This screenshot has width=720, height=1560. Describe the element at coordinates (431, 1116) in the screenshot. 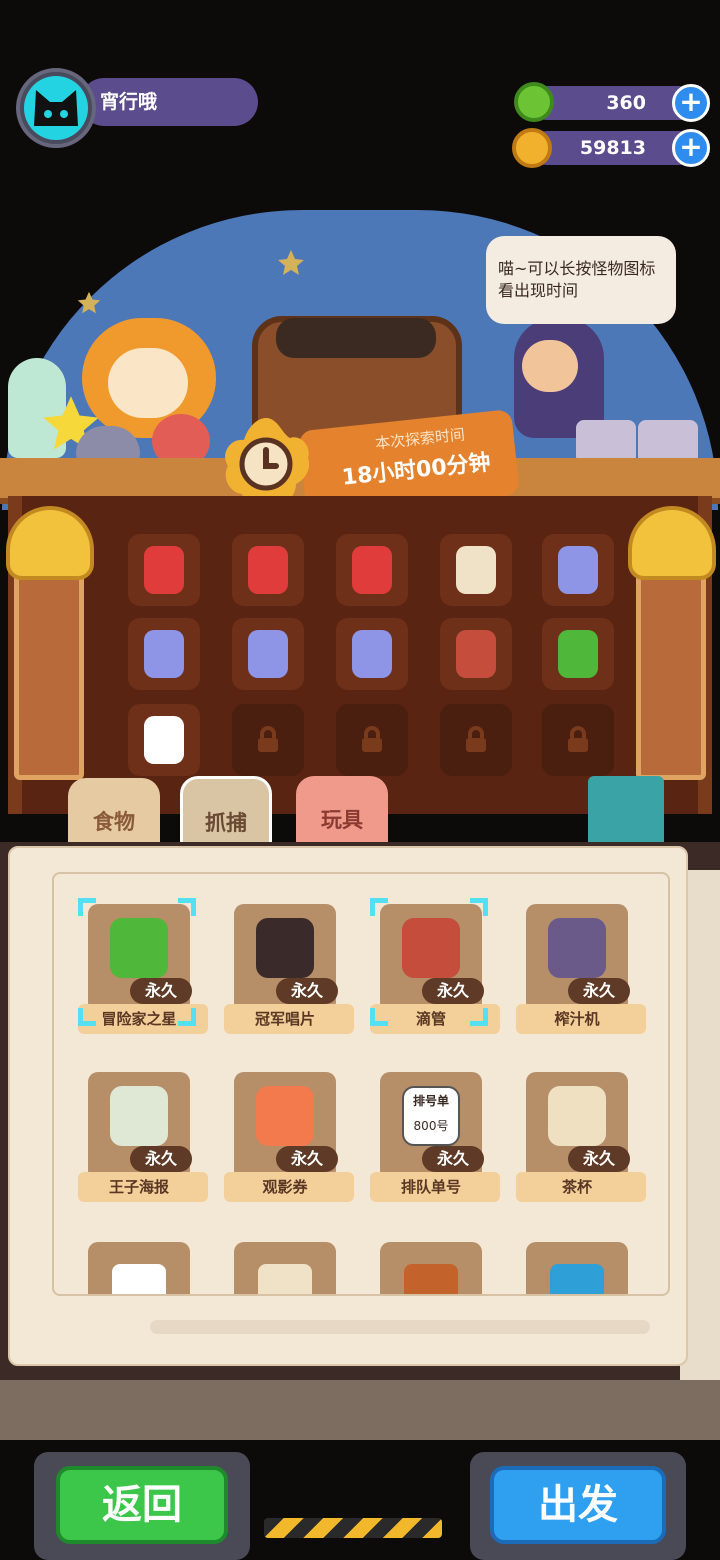

I see `queue-ticket-icon: 排号单 800号` at that location.